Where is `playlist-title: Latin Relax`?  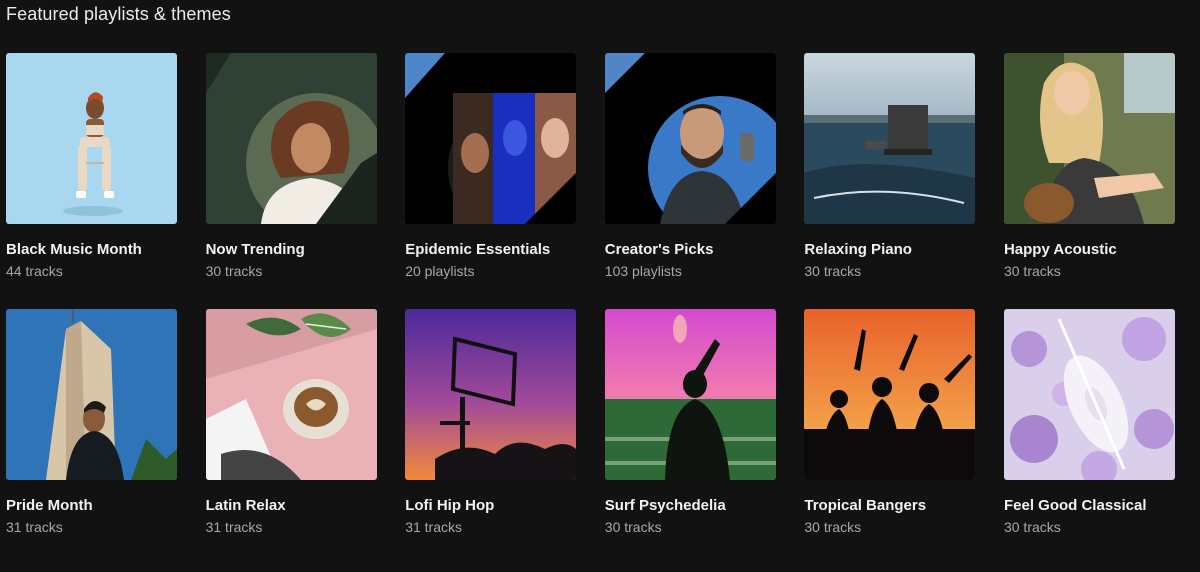 playlist-title: Latin Relax is located at coordinates (291, 506).